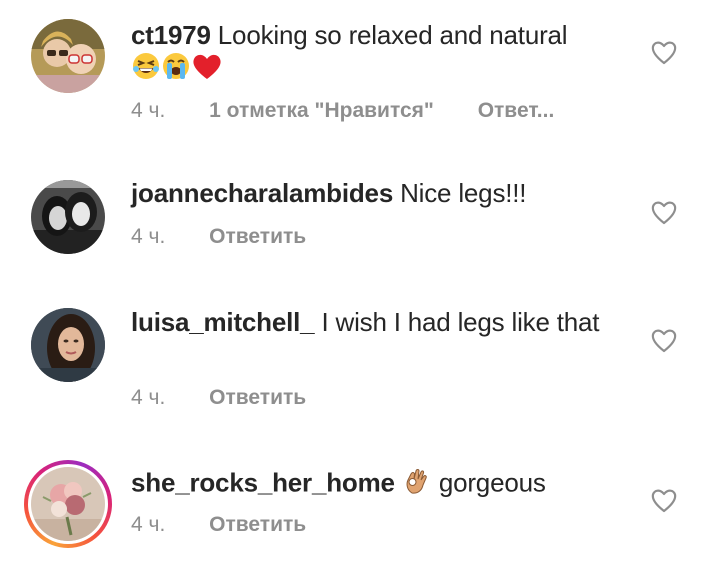  What do you see at coordinates (376, 53) in the screenshot?
I see `comment-text: ct1979 Looking so relaxed and natural` at bounding box center [376, 53].